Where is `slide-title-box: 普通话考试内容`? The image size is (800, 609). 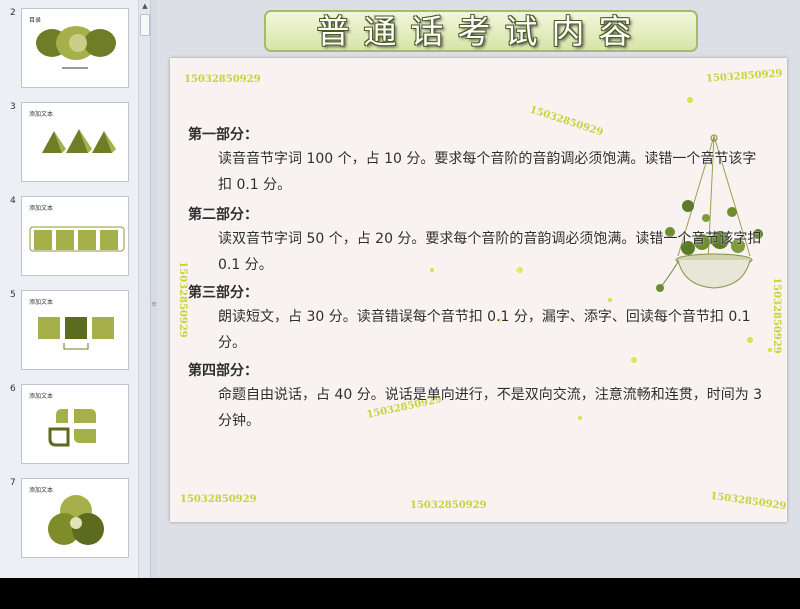
slide-title-box: 普通话考试内容 is located at coordinates (481, 31).